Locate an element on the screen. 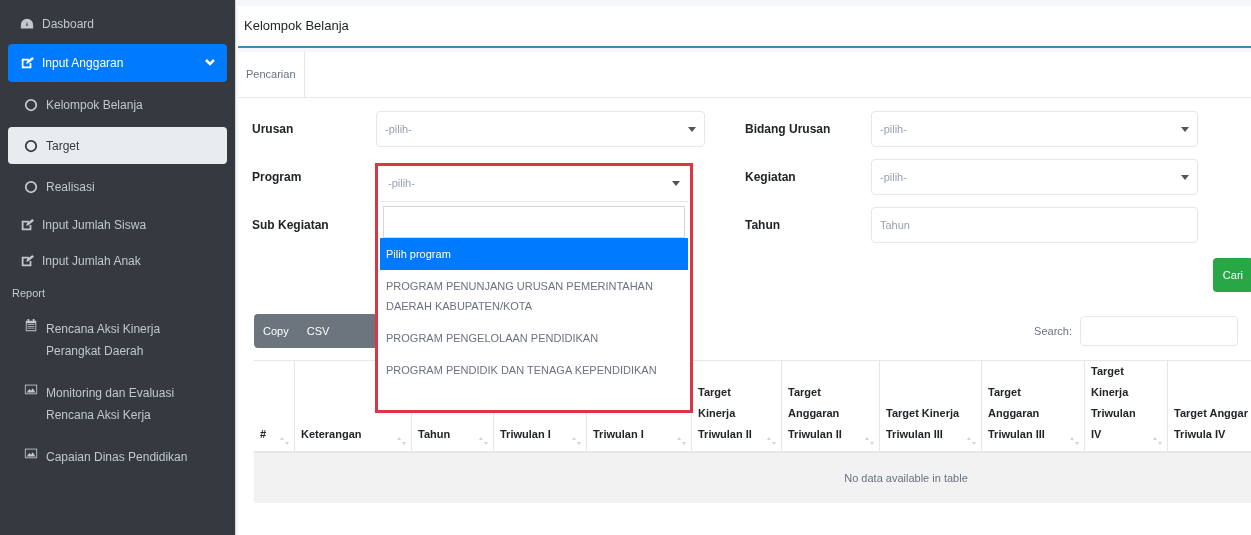 The width and height of the screenshot is (1251, 535). column-header: Target Anggar Triwula IV is located at coordinates (1209, 406).